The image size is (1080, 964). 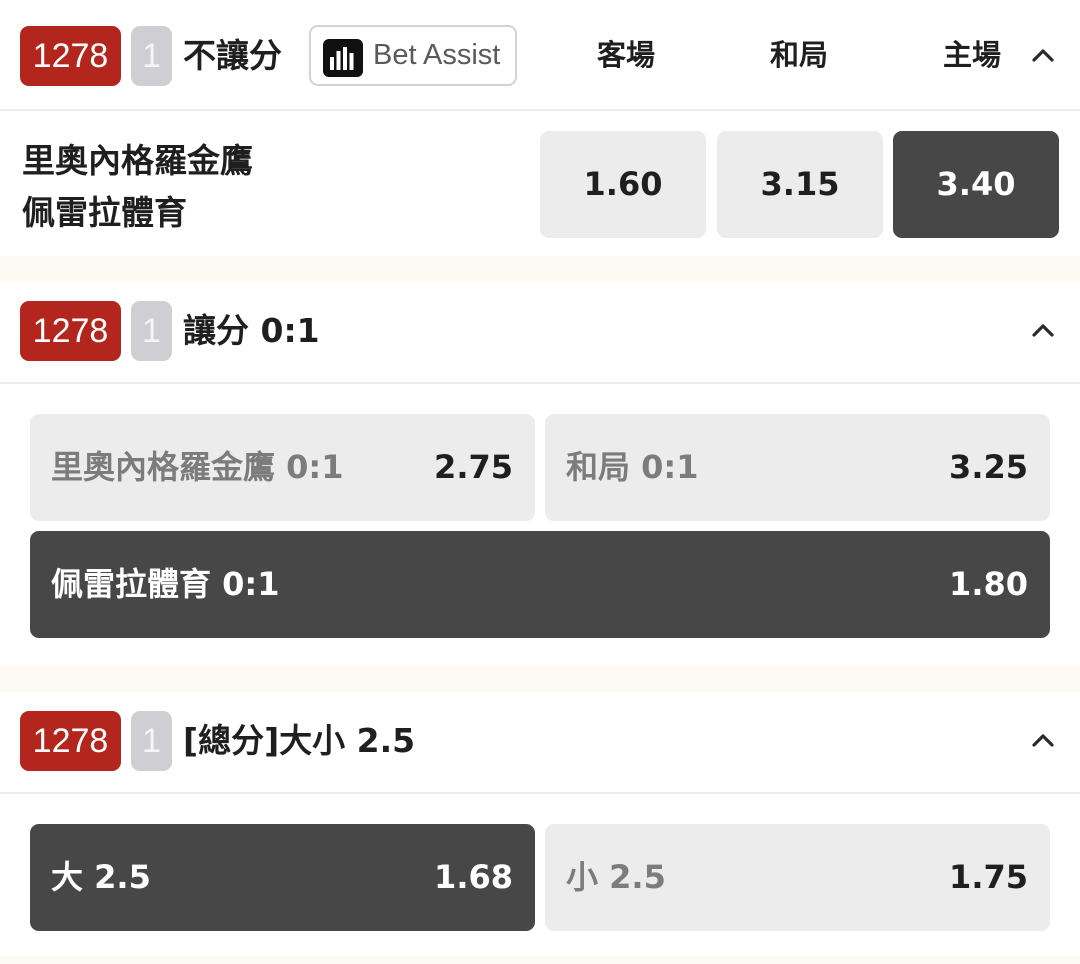 I want to click on bar-chart-icon, so click(x=343, y=58).